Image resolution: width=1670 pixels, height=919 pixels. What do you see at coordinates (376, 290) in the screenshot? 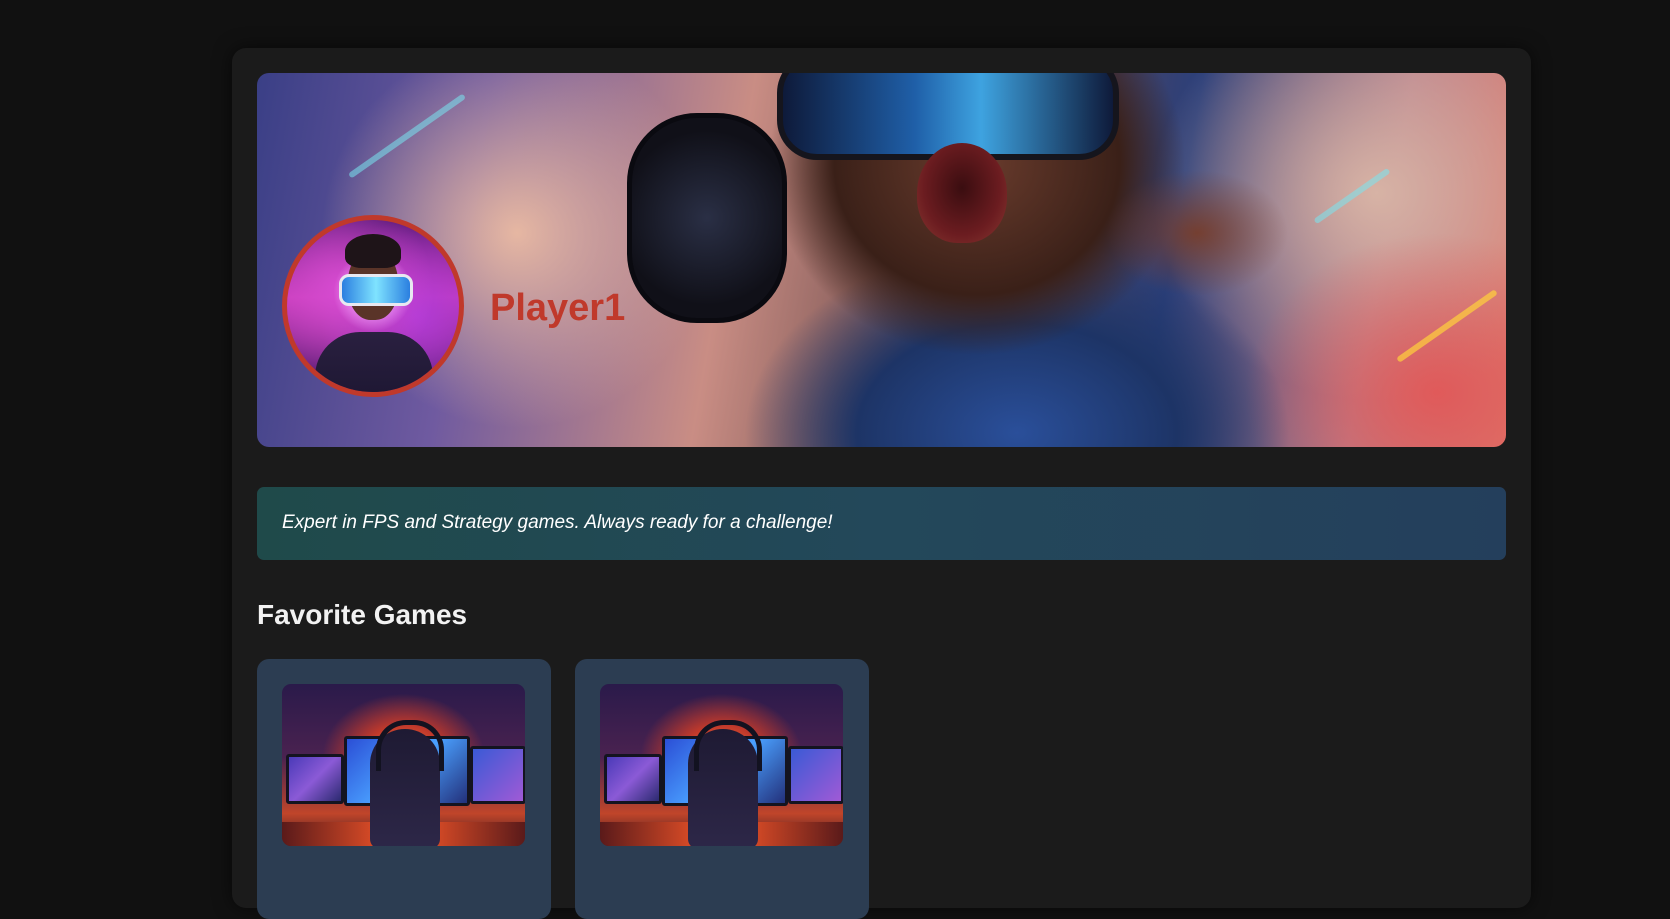
I see `avatar-vr-visor` at bounding box center [376, 290].